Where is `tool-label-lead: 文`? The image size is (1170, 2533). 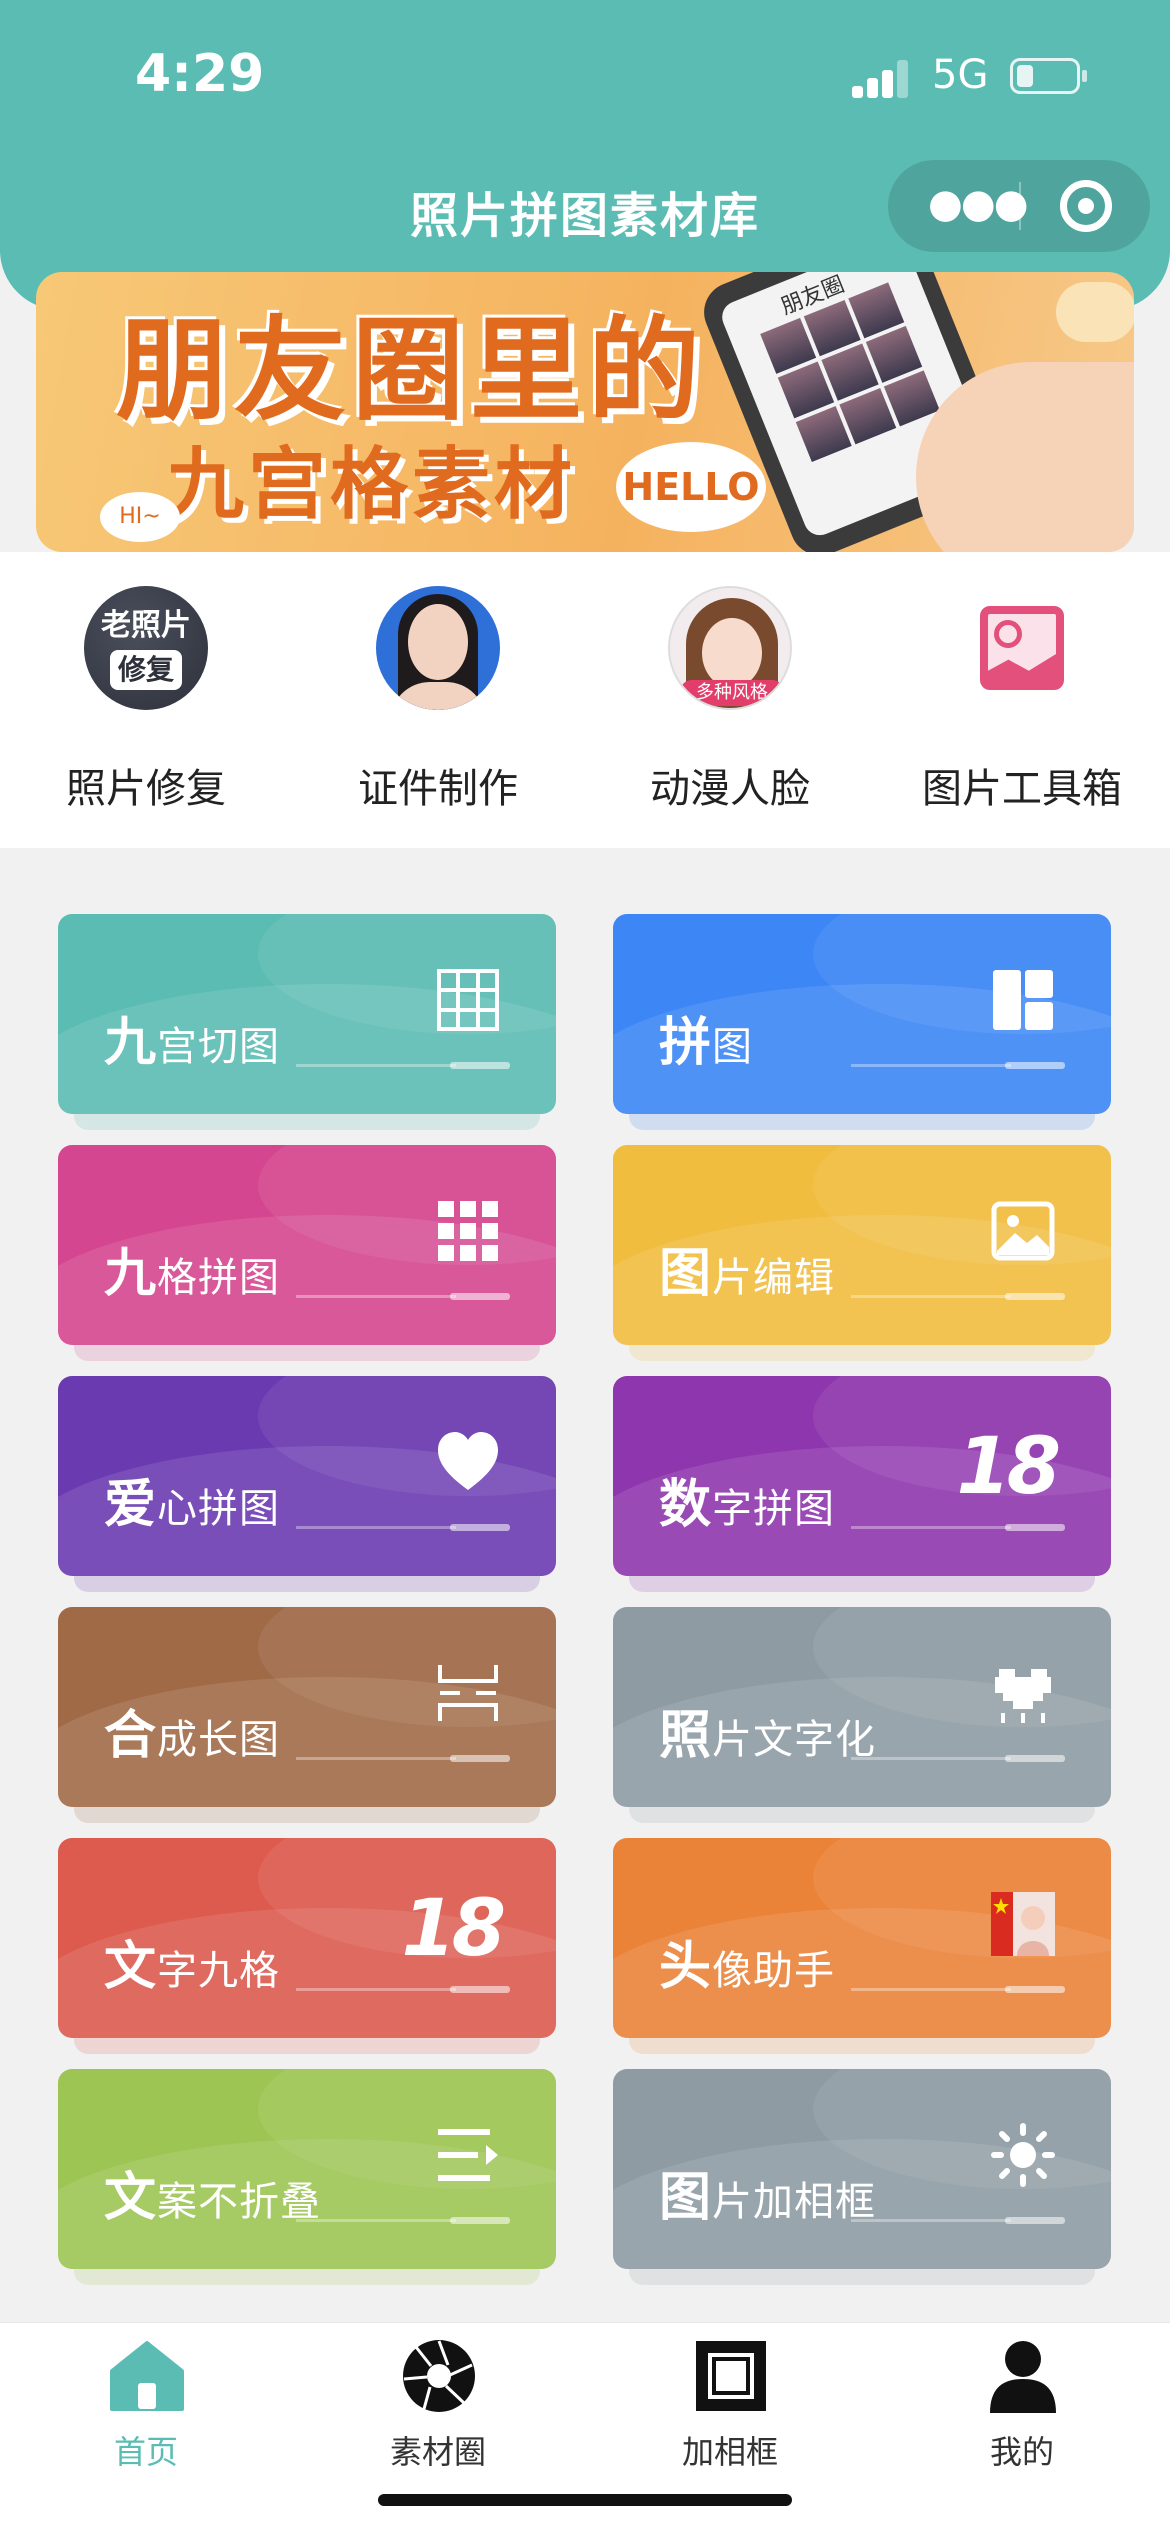 tool-label-lead: 文 is located at coordinates (131, 1967).